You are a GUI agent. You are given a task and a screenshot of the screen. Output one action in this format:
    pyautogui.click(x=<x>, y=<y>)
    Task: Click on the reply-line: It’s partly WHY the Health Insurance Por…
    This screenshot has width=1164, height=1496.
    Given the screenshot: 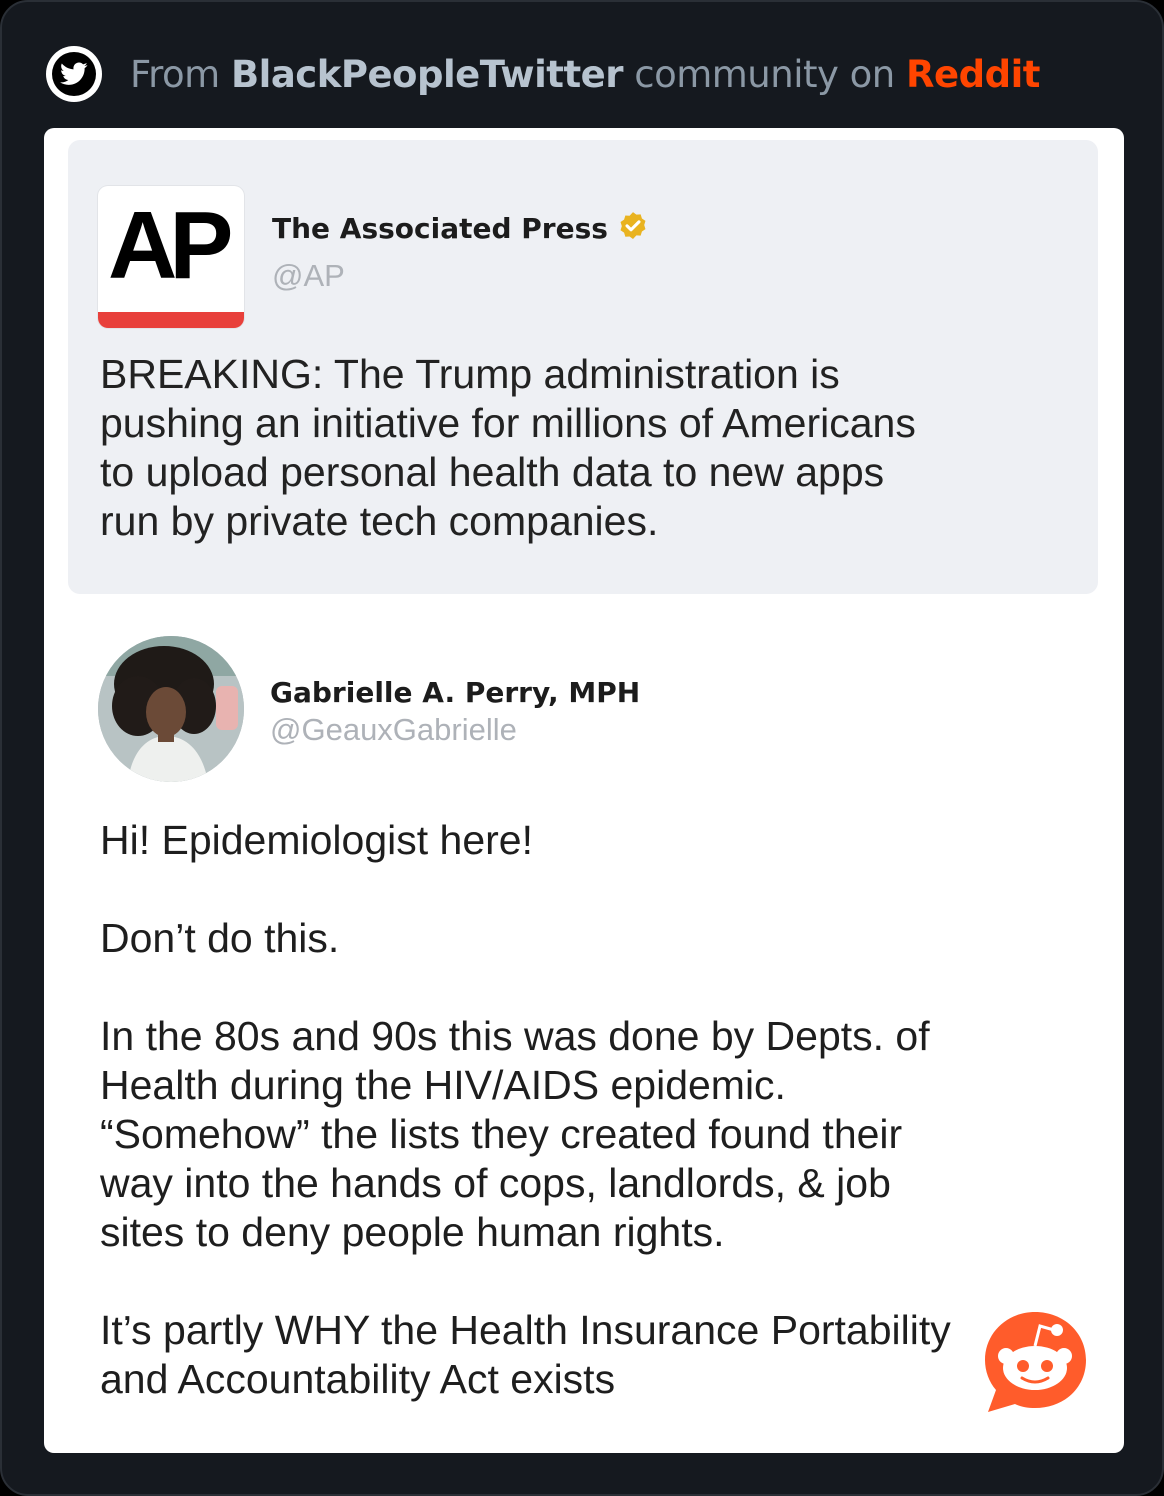 What is the action you would take?
    pyautogui.click(x=525, y=1330)
    